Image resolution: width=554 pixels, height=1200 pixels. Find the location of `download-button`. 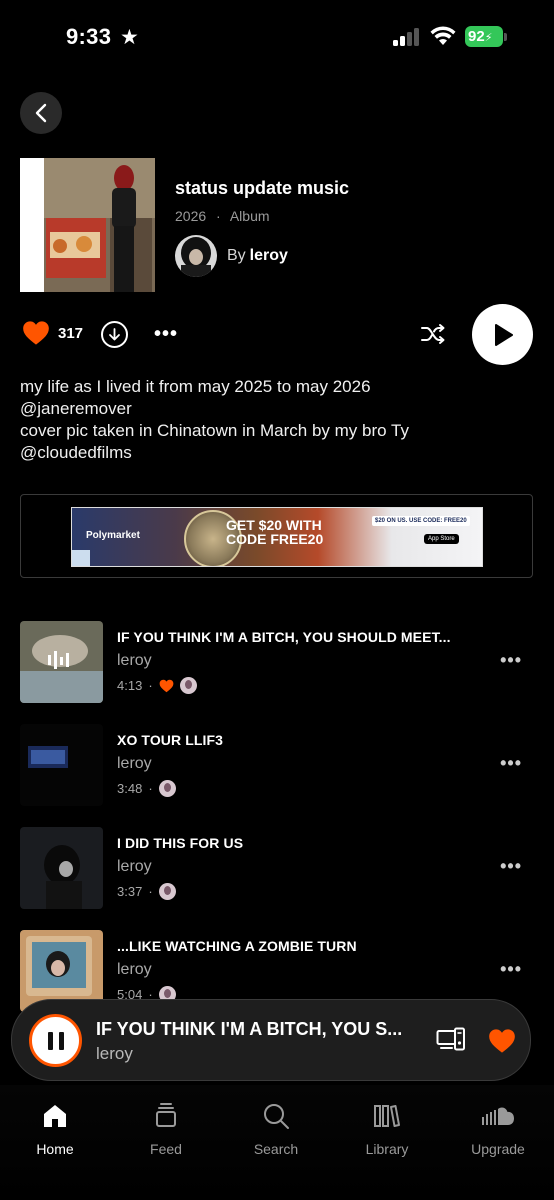

download-button is located at coordinates (114, 334).